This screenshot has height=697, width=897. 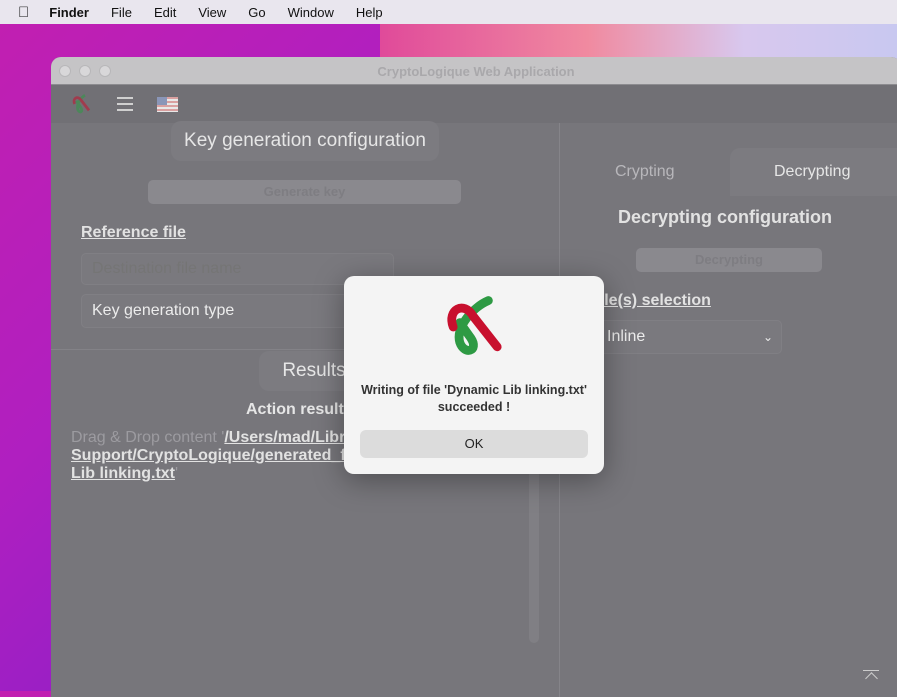 I want to click on window-title: CryptoLogique Web Application, so click(x=476, y=71).